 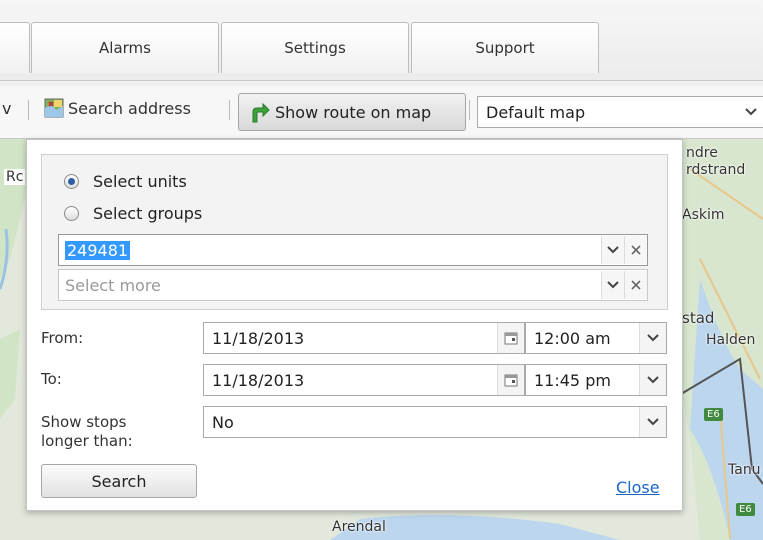 I want to click on from-label: From:, so click(x=62, y=338).